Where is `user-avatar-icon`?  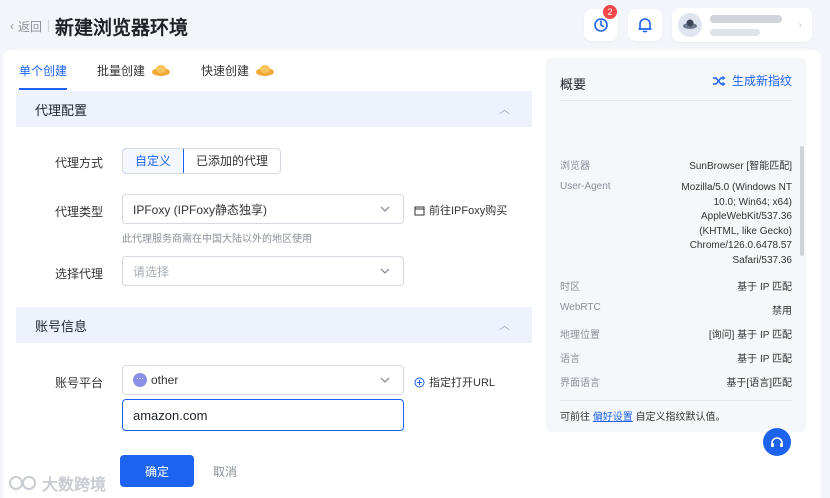 user-avatar-icon is located at coordinates (690, 24).